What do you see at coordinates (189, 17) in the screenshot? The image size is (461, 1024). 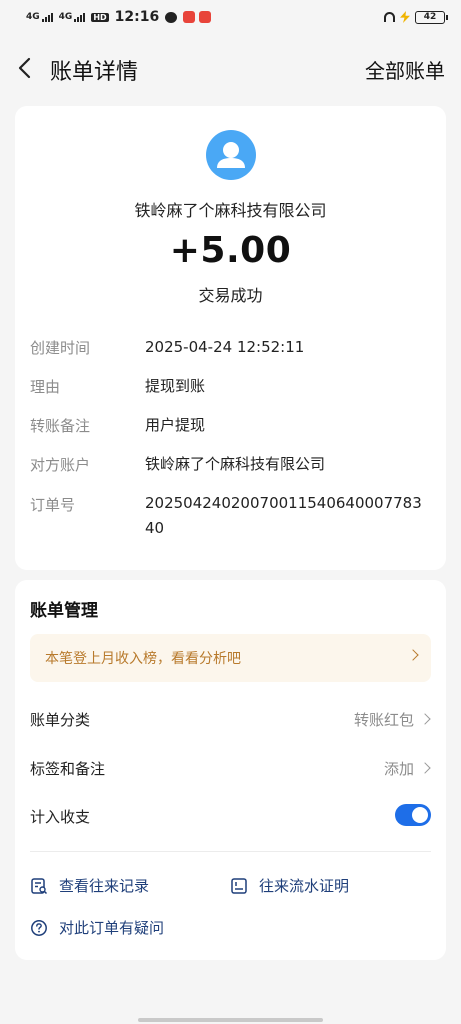 I see `app-notification-icon` at bounding box center [189, 17].